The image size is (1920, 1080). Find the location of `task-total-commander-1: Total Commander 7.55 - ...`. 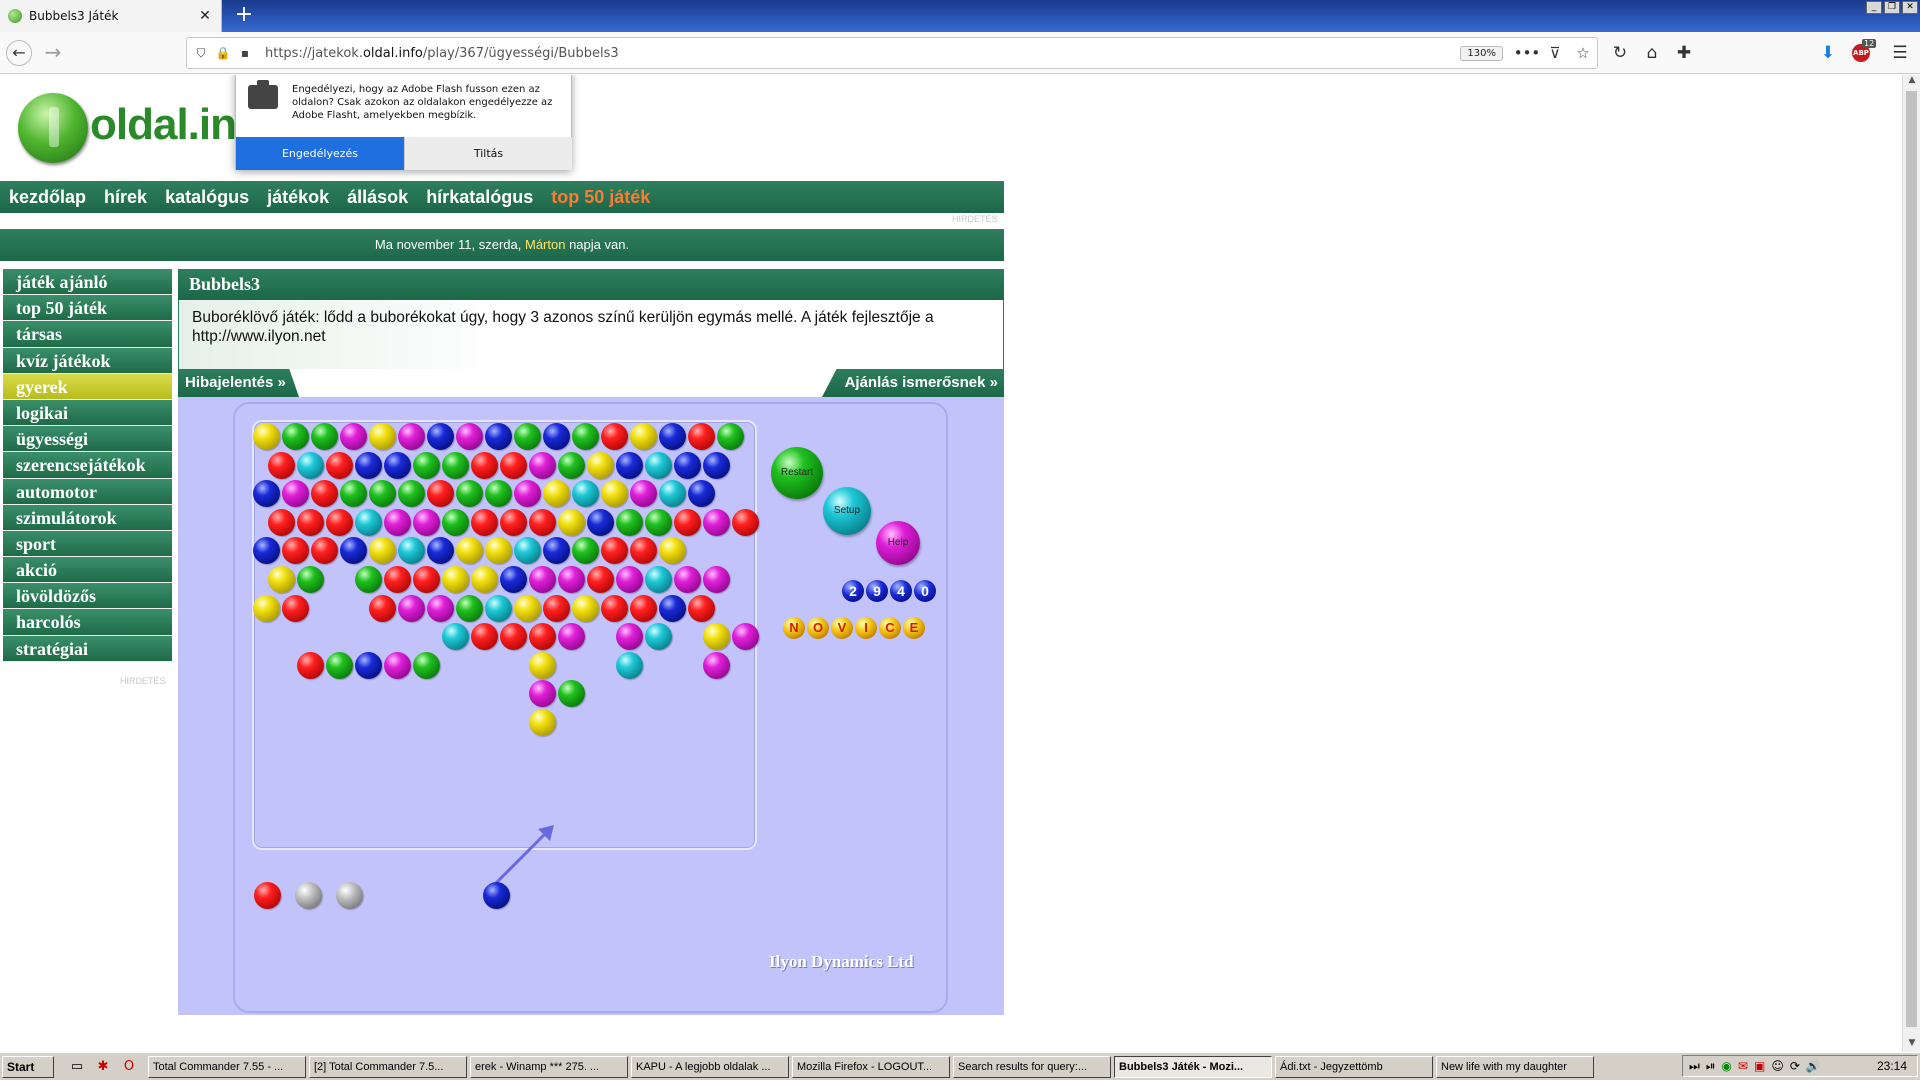

task-total-commander-1: Total Commander 7.55 - ... is located at coordinates (227, 1066).